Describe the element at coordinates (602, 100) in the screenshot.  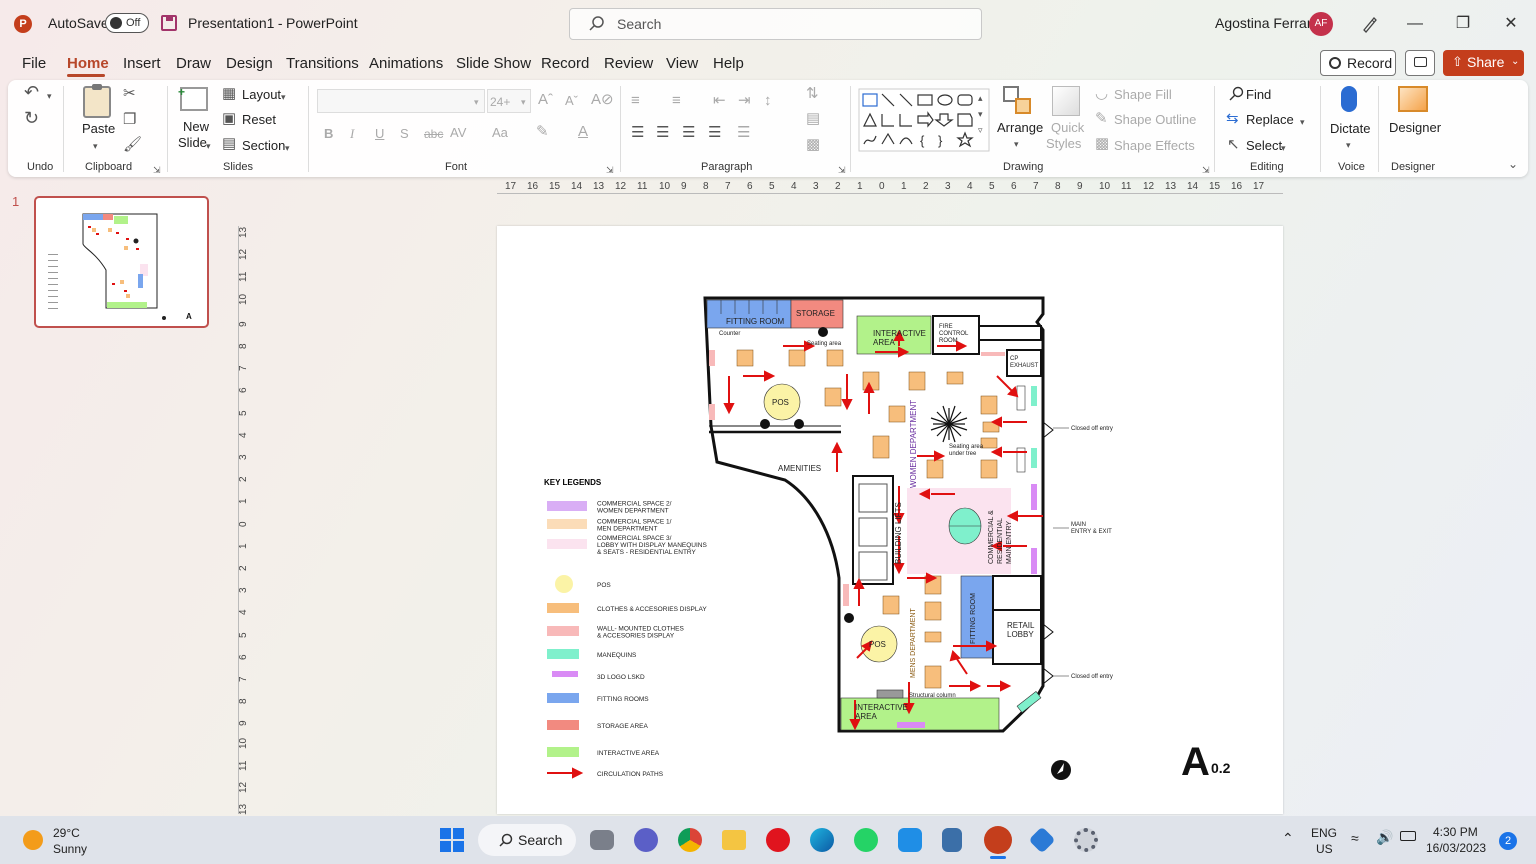
I see `clear-formatting-icon: A⊘` at that location.